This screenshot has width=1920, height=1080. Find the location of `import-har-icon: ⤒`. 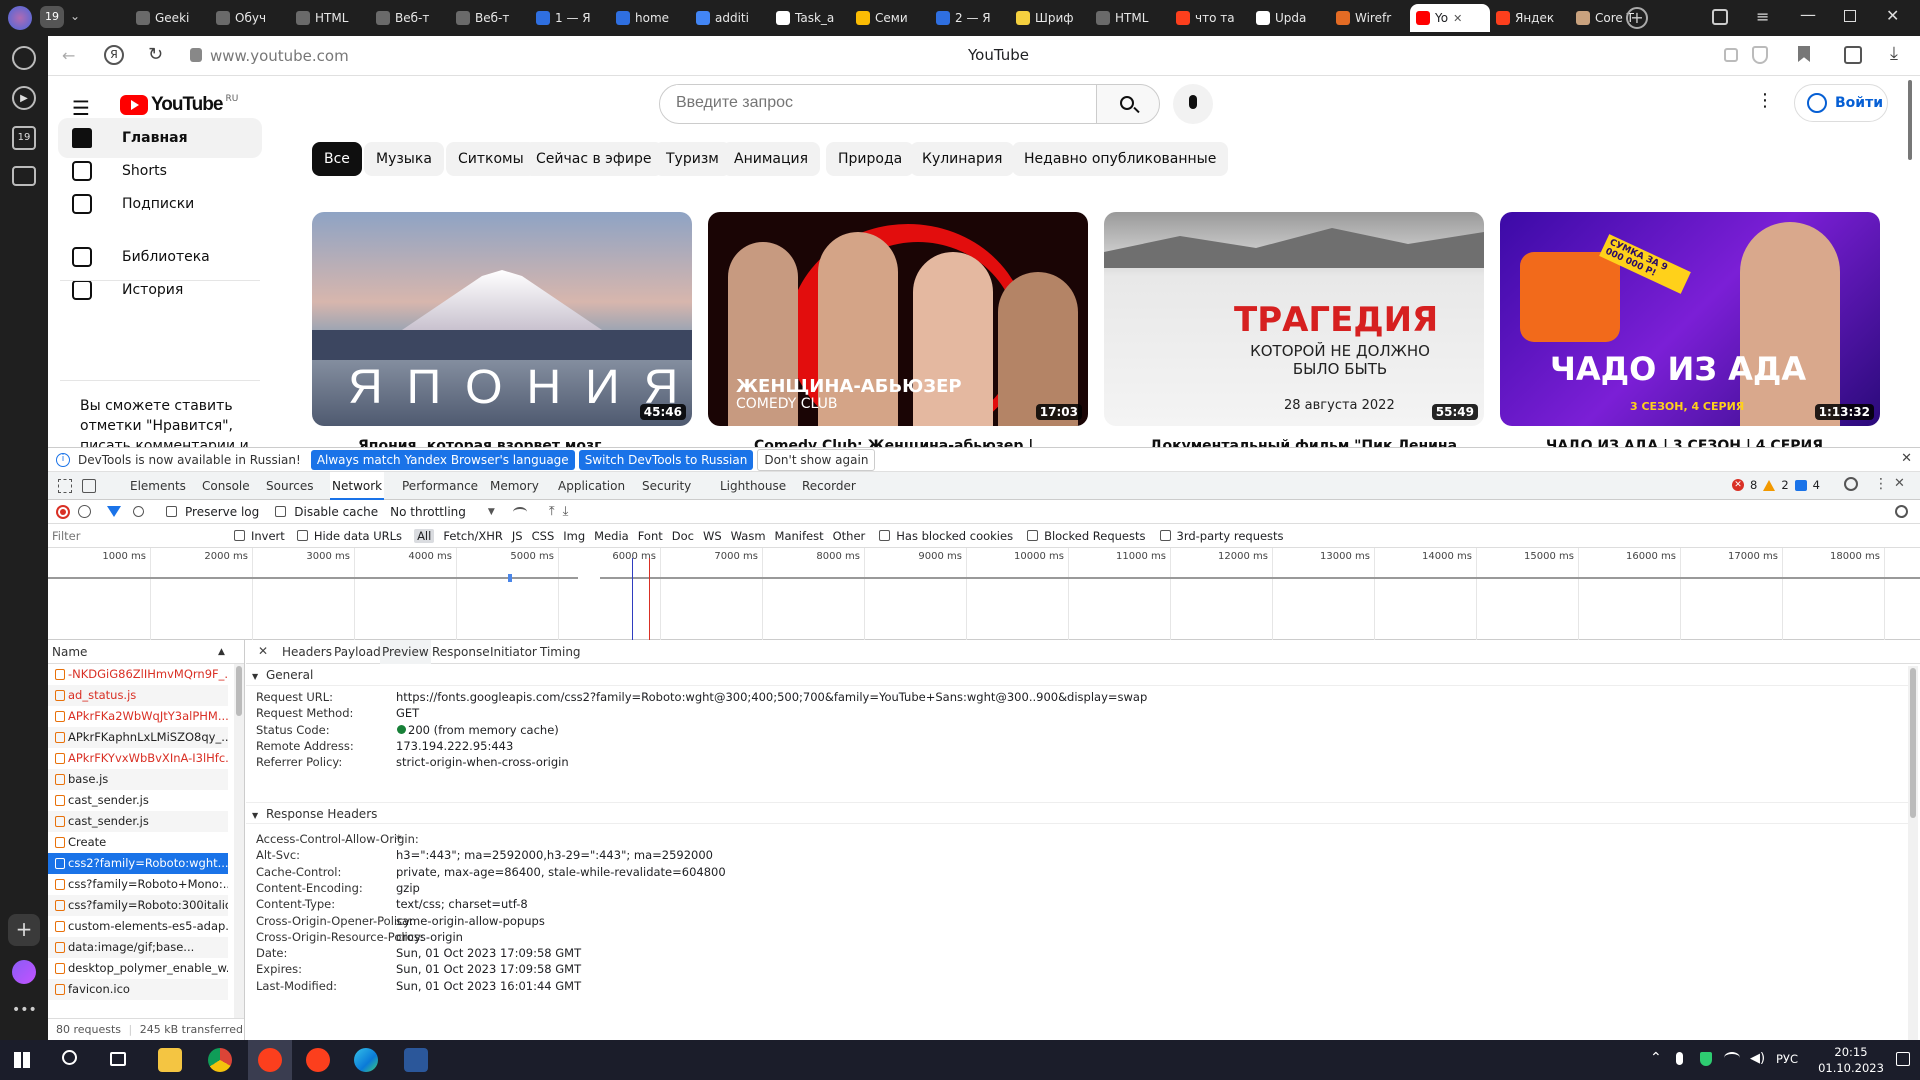

import-har-icon: ⤒ is located at coordinates (552, 511).